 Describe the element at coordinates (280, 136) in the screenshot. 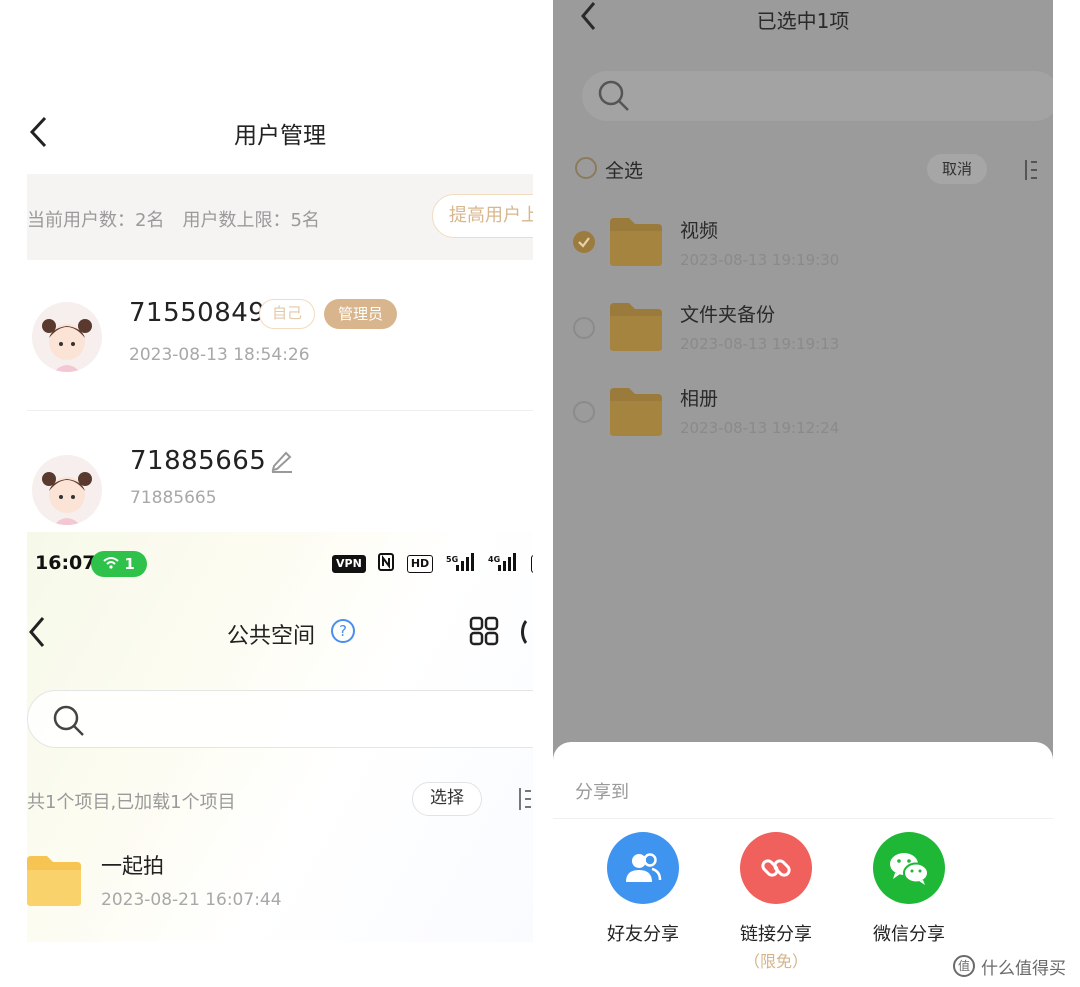

I see `page-title: 用户管理` at that location.